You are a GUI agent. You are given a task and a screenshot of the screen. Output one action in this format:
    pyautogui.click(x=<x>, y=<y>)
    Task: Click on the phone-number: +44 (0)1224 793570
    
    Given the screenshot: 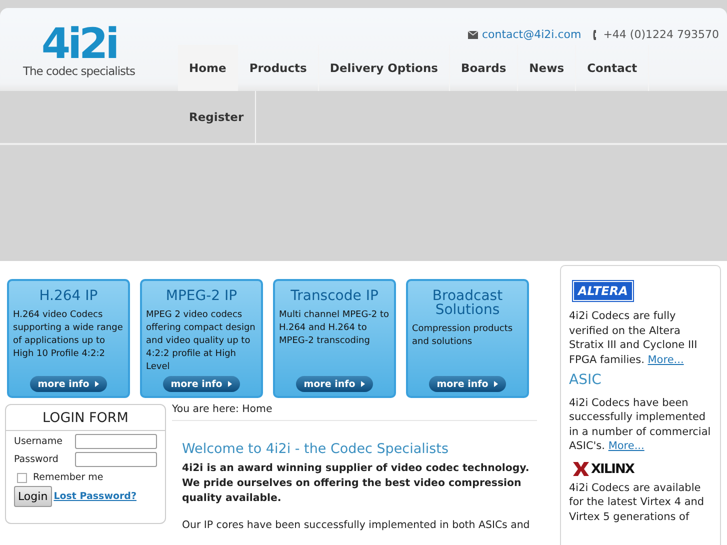 What is the action you would take?
    pyautogui.click(x=661, y=34)
    